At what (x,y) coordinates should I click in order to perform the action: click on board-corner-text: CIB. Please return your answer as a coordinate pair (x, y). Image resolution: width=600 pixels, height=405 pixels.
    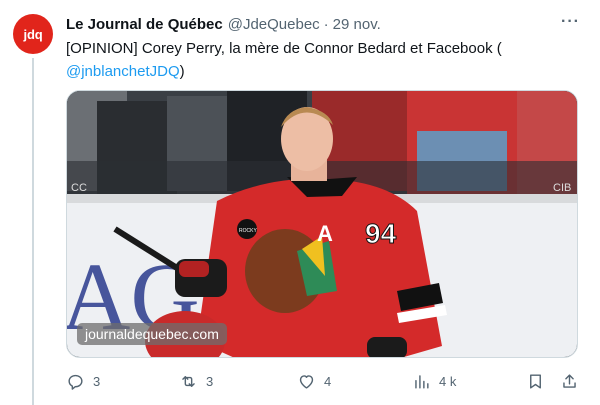
    Looking at the image, I should click on (562, 188).